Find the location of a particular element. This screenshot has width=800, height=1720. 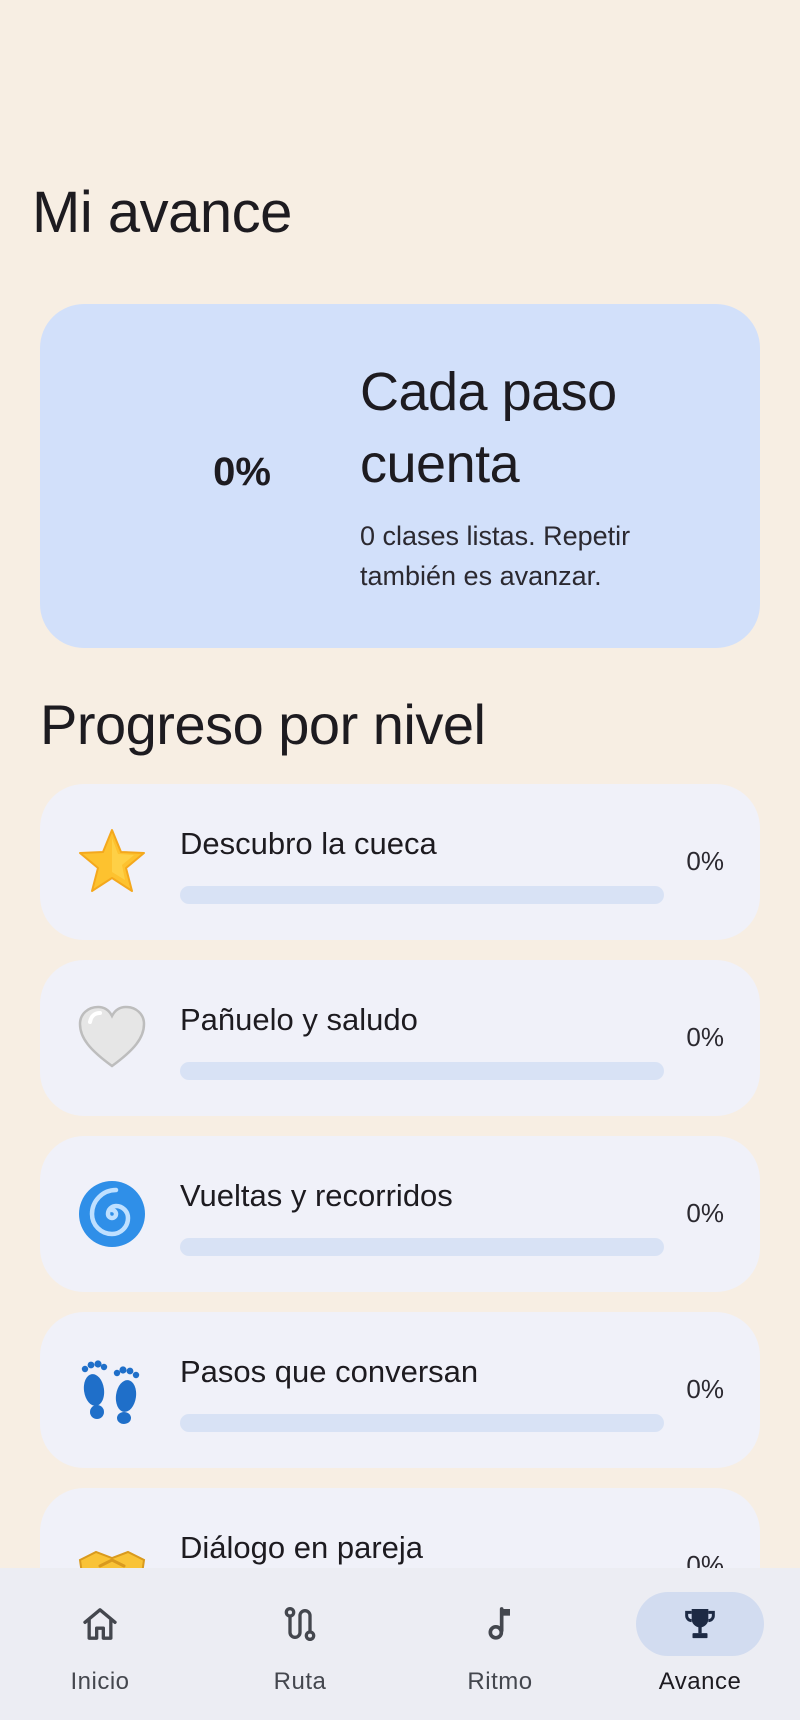

level-card-descubro-la-cueca: Descubro la cueca 0% is located at coordinates (400, 862).